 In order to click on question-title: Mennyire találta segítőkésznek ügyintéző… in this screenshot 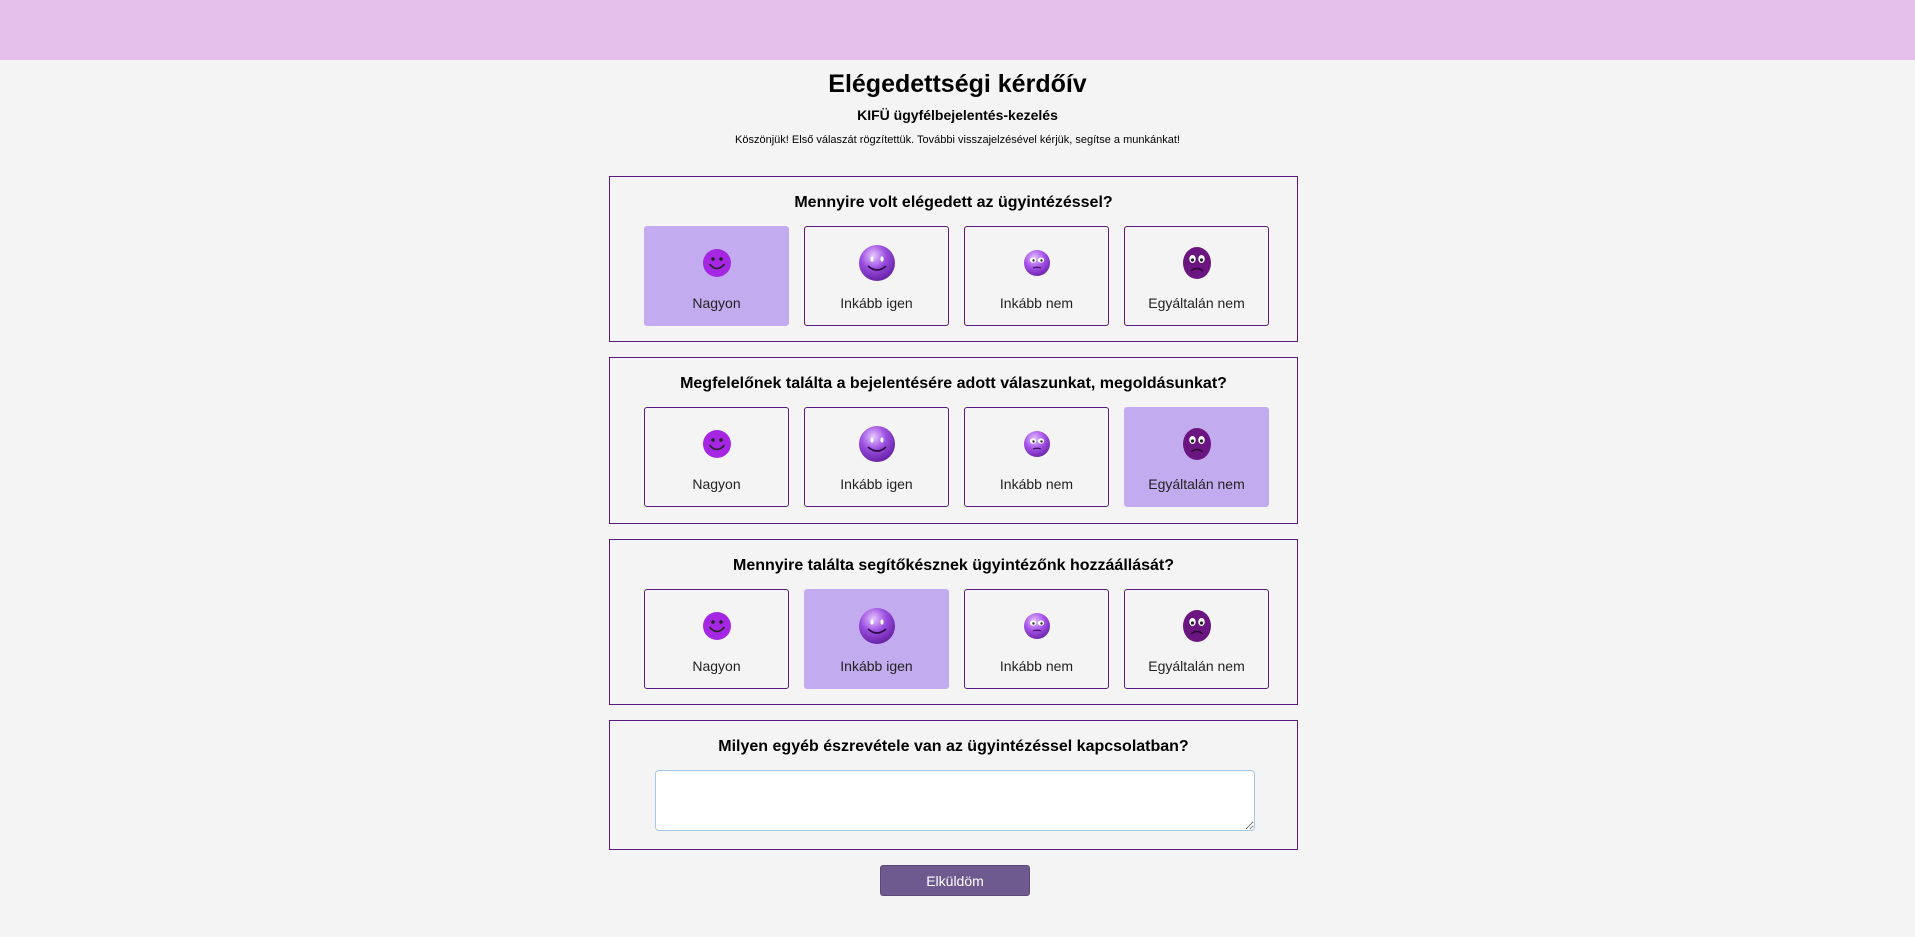, I will do `click(953, 565)`.